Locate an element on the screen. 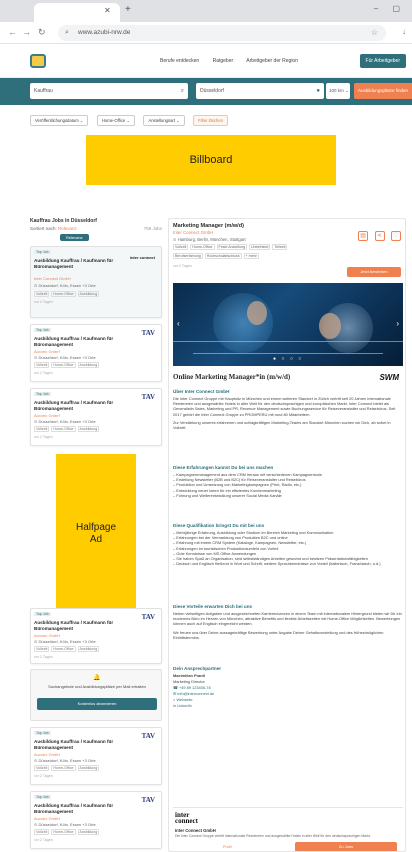 This screenshot has width=412, height=852. employer-logo: SWM is located at coordinates (389, 377).